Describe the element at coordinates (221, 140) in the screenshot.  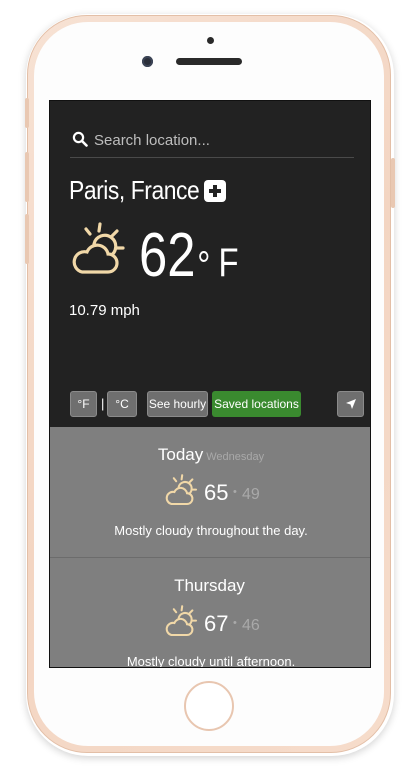
I see `search-input` at that location.